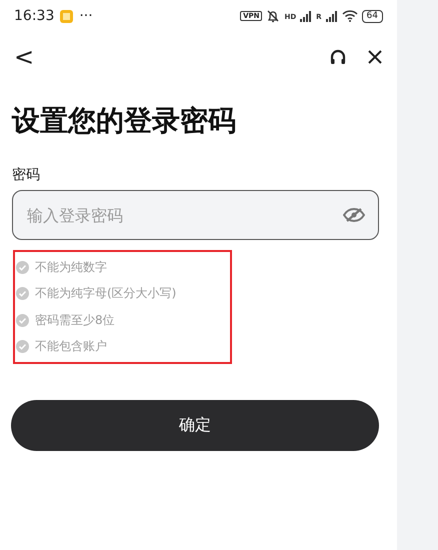  I want to click on rule-text: 不能为纯数字, so click(71, 267).